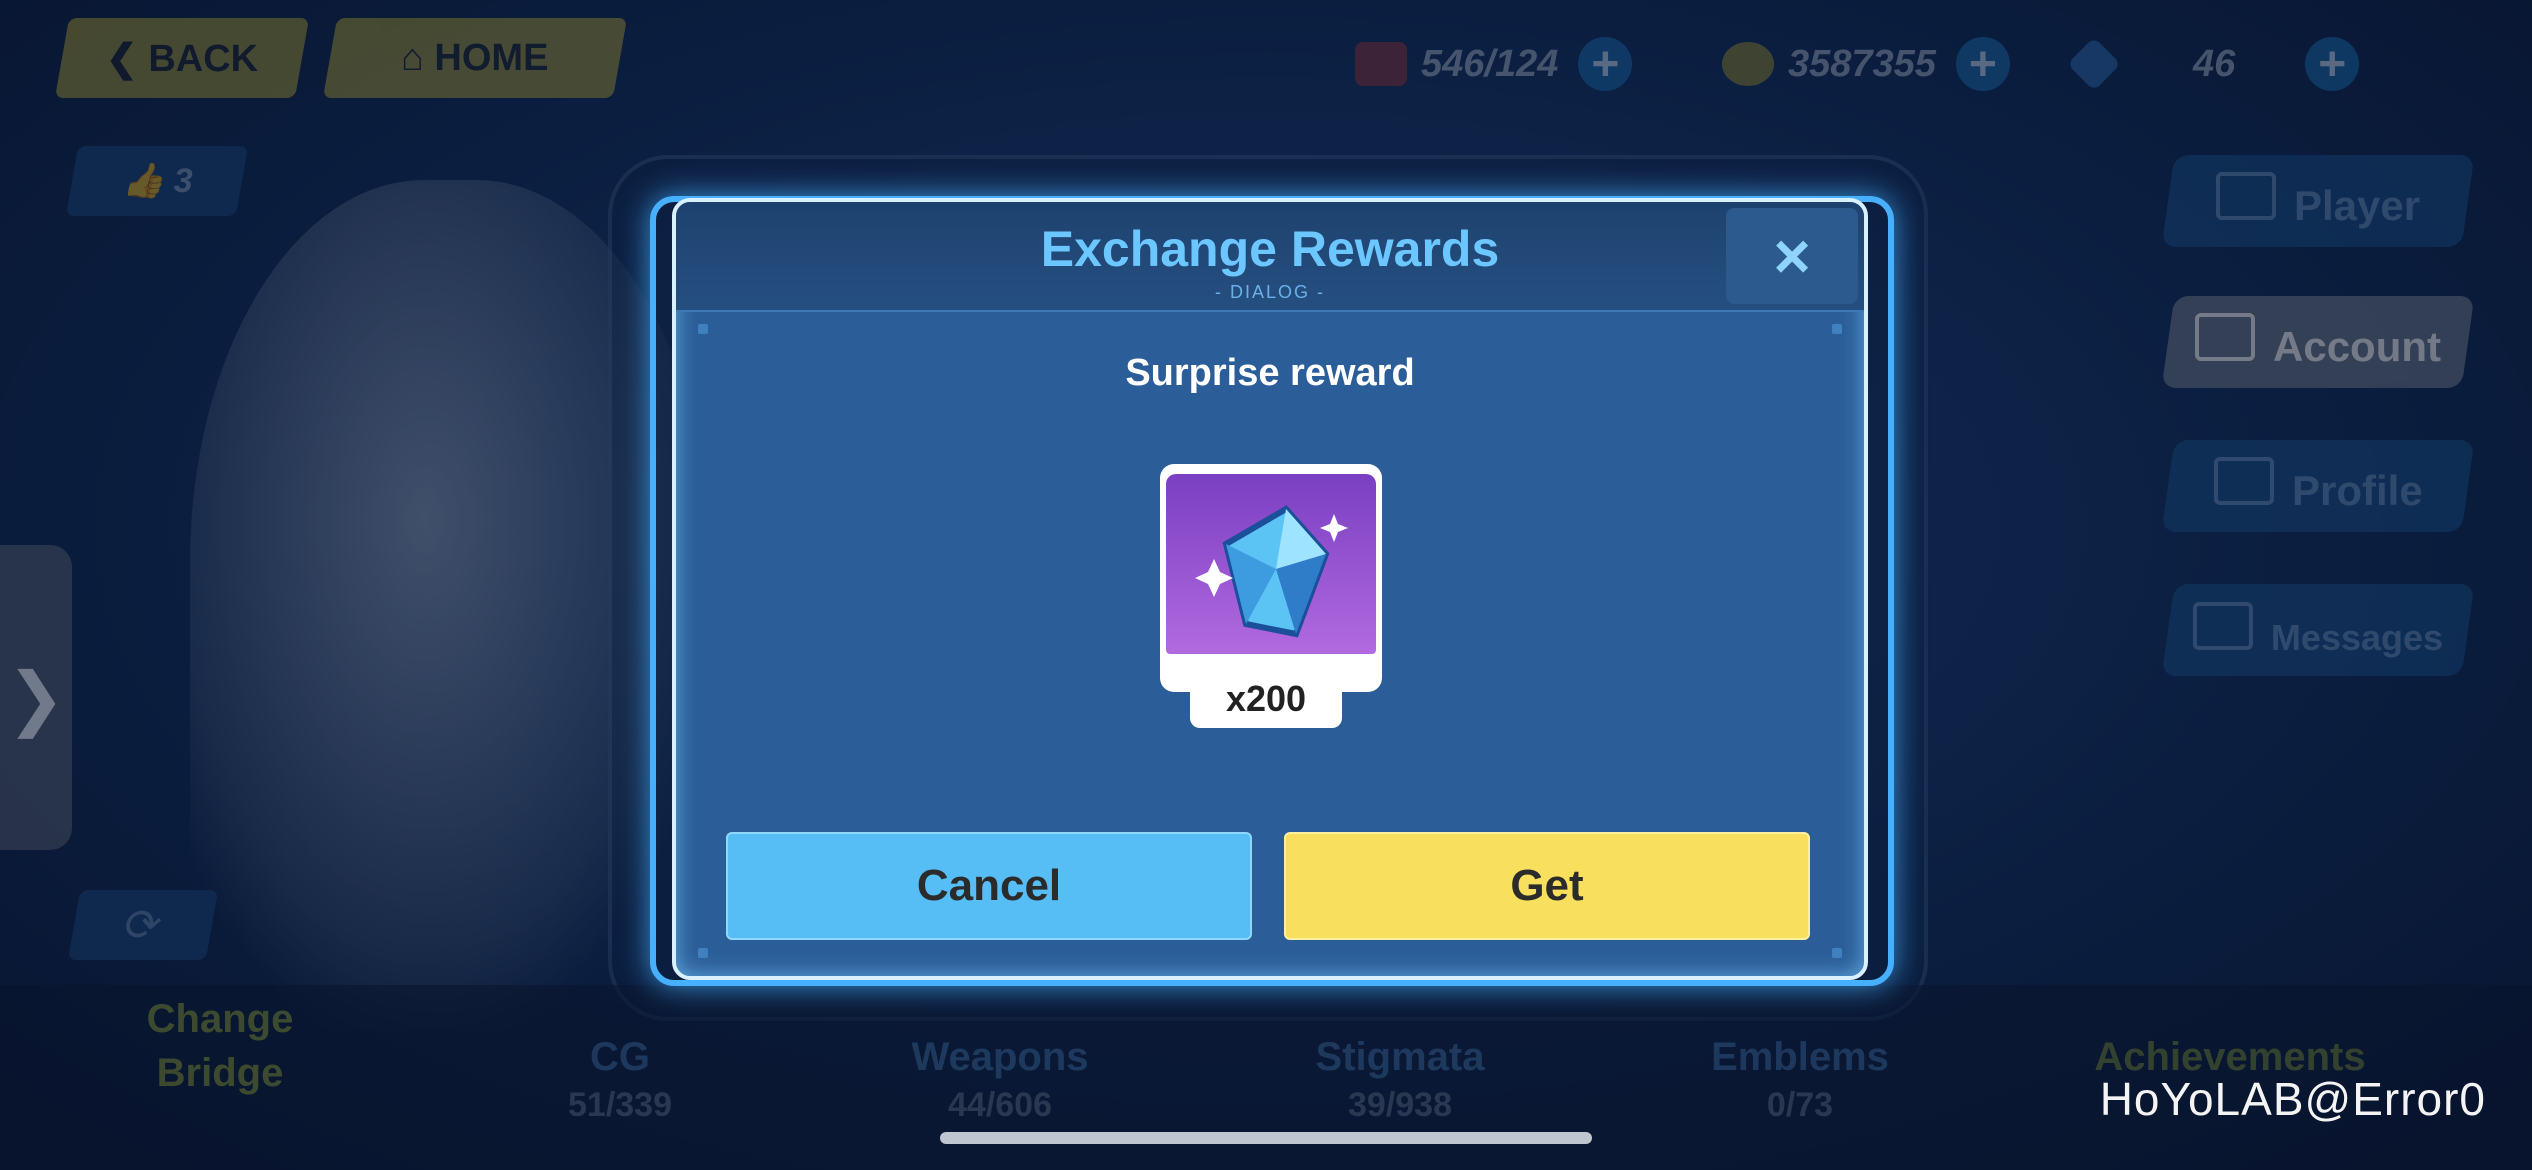 The height and width of the screenshot is (1170, 2532). What do you see at coordinates (1490, 63) in the screenshot?
I see `stamina-value: 546/124` at bounding box center [1490, 63].